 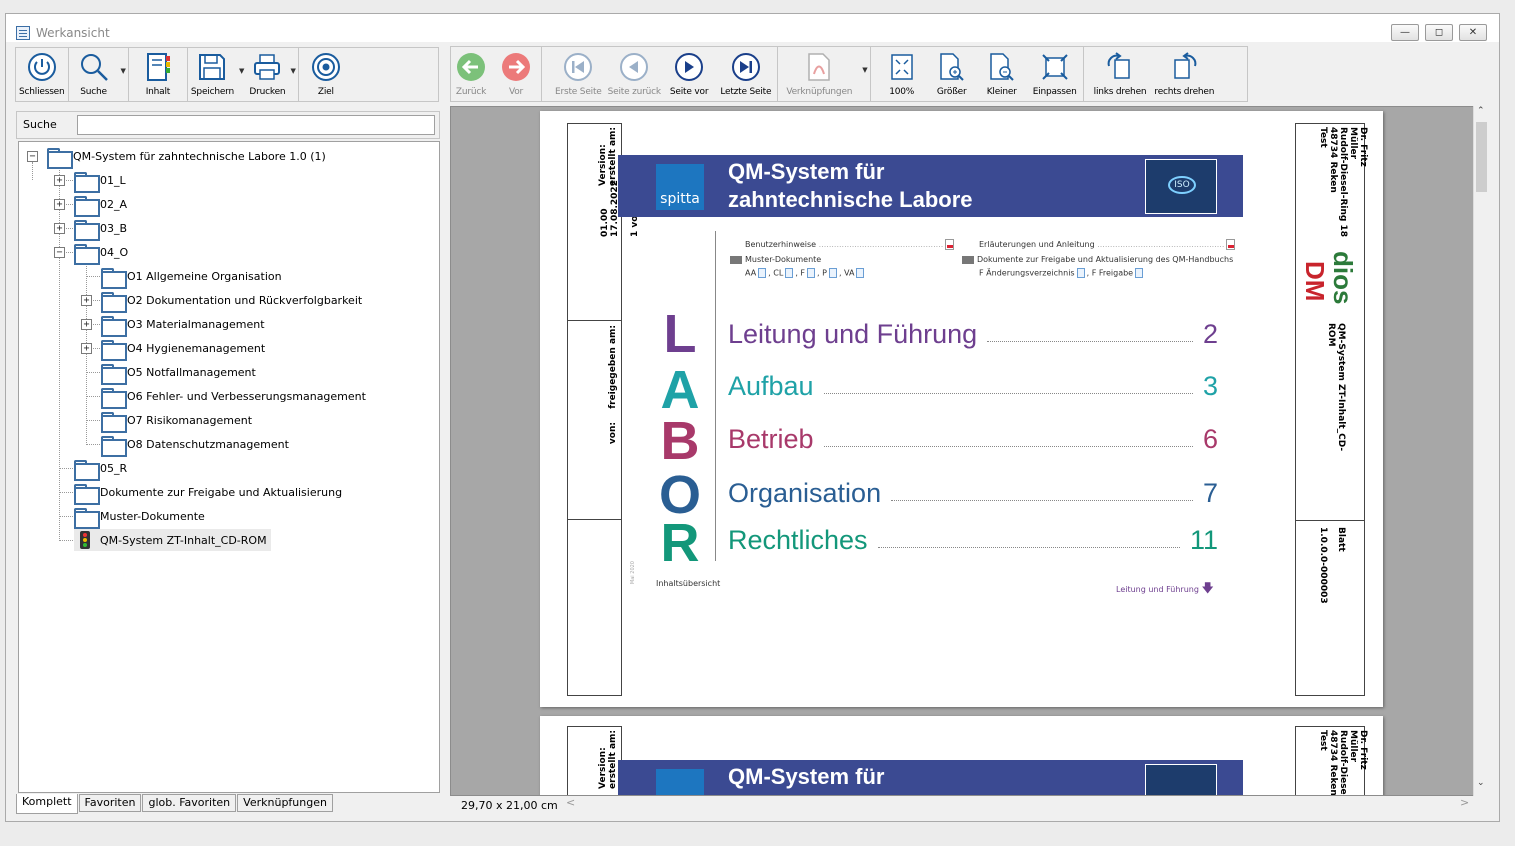 I want to click on close-tool-button: Schliessen, so click(x=42, y=74).